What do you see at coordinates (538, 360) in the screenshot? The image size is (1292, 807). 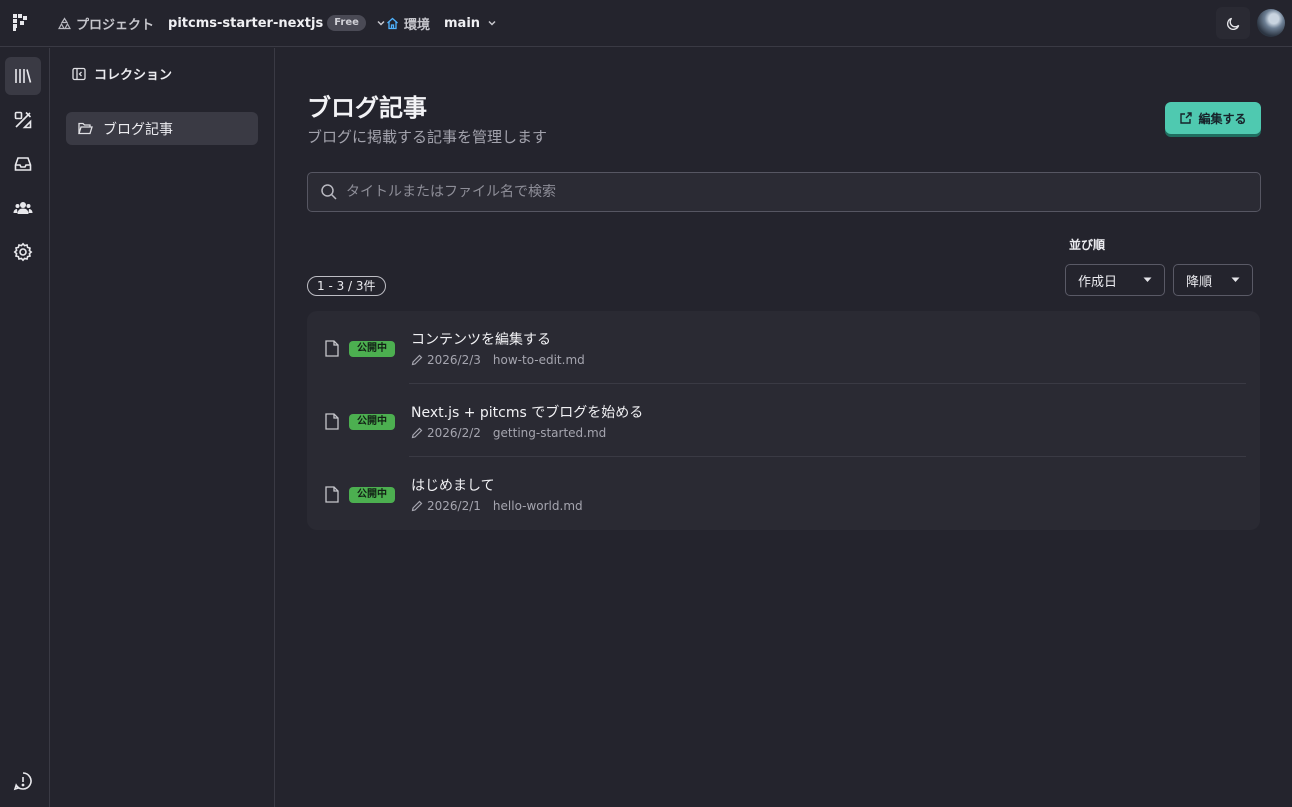 I see `entry-filename: how-to-edit.md` at bounding box center [538, 360].